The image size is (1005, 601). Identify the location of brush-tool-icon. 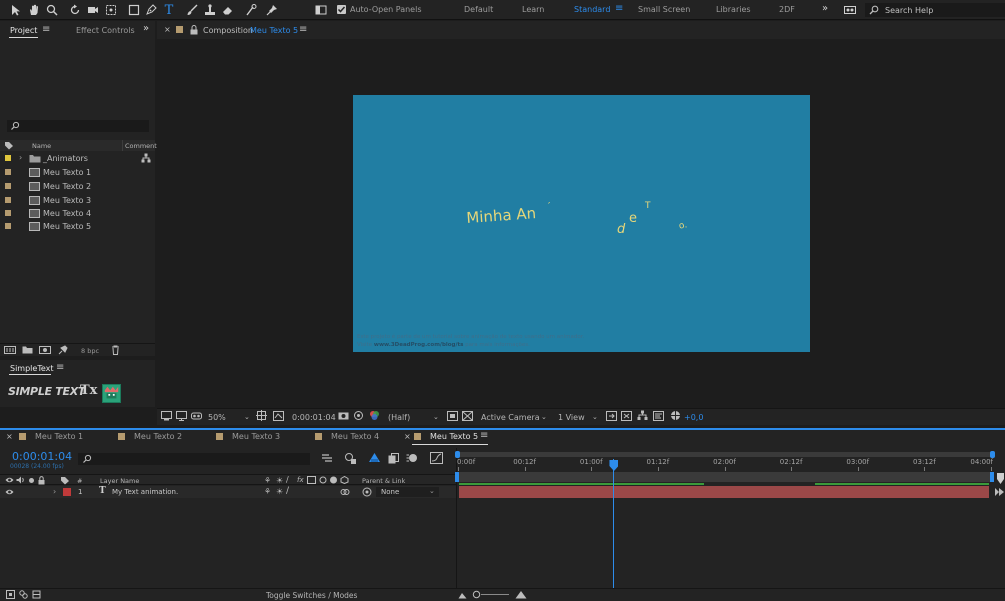
(192, 10).